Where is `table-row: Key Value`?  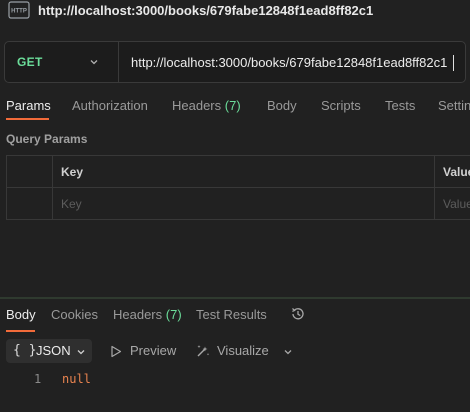 table-row: Key Value is located at coordinates (238, 204).